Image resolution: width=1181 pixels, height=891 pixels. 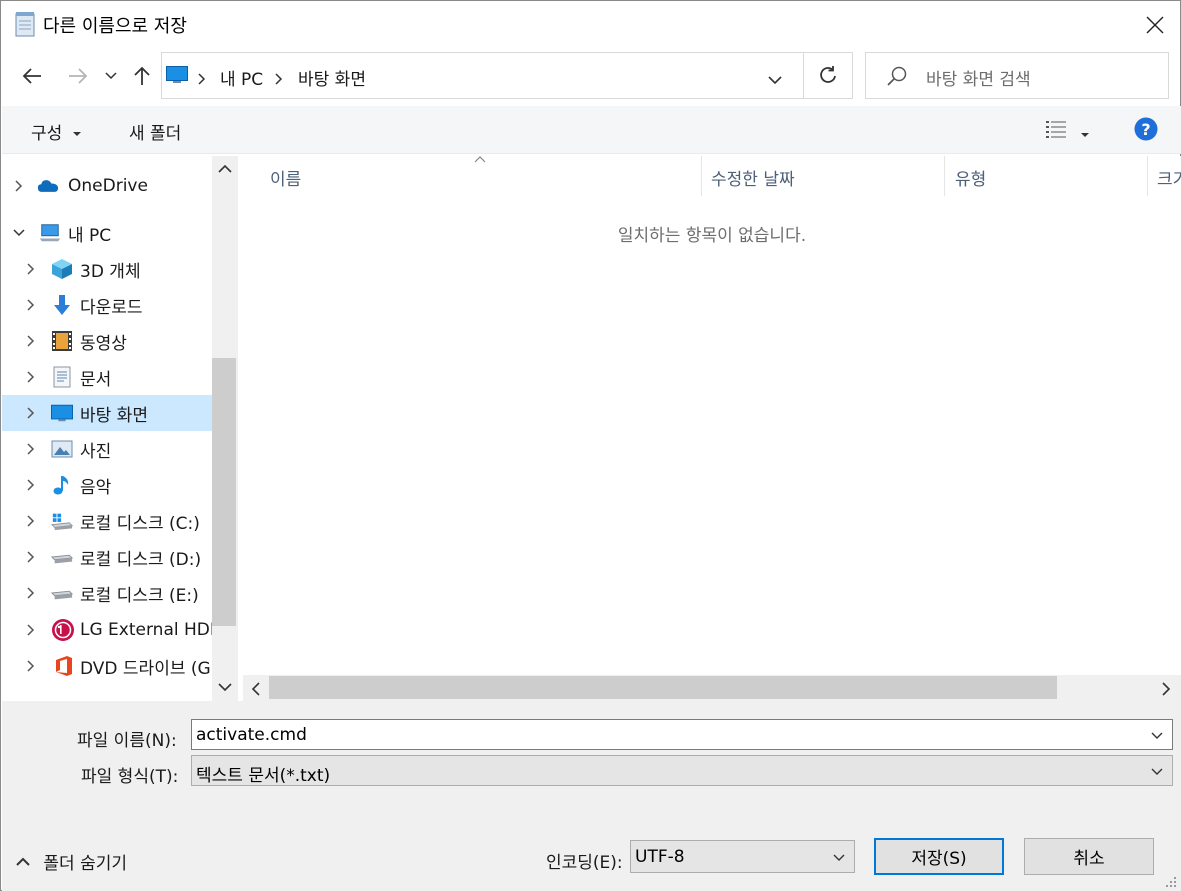 I want to click on arrow-left-icon, so click(x=31, y=76).